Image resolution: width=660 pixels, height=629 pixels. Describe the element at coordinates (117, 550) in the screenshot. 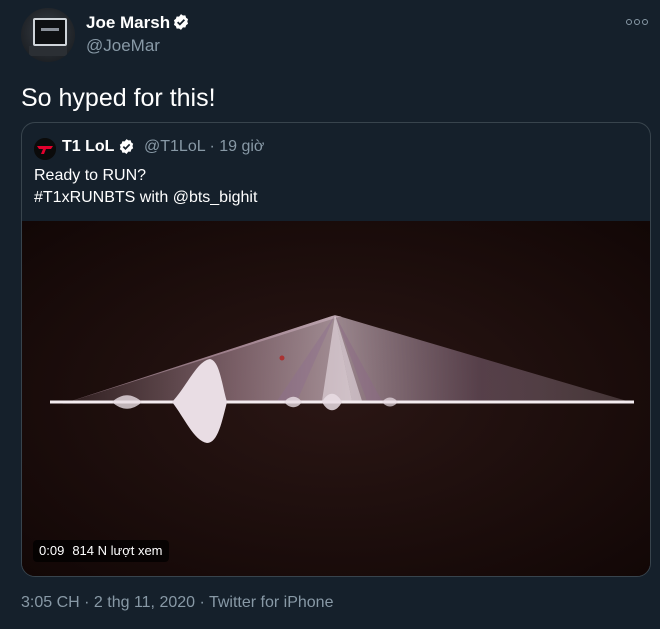

I see `video-view-count: 814 N lượt xem` at that location.